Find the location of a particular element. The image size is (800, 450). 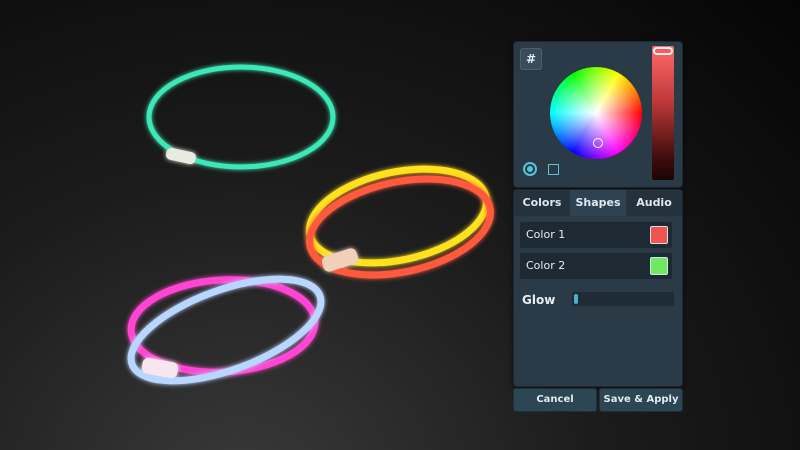

settings-panel: Colors Shapes Audio Color 1 Color 2 Glow is located at coordinates (598, 288).